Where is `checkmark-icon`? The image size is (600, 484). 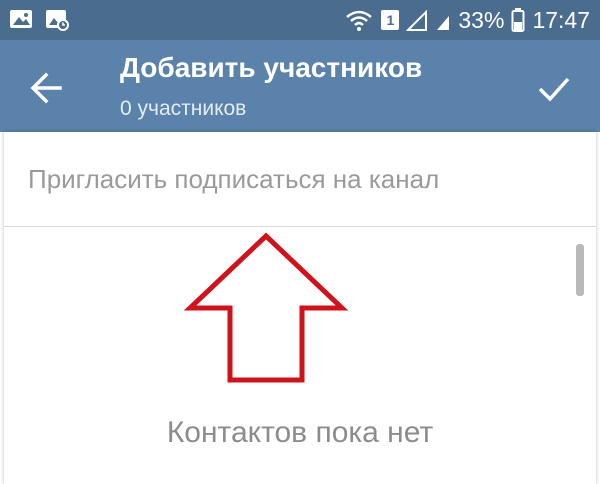 checkmark-icon is located at coordinates (554, 89).